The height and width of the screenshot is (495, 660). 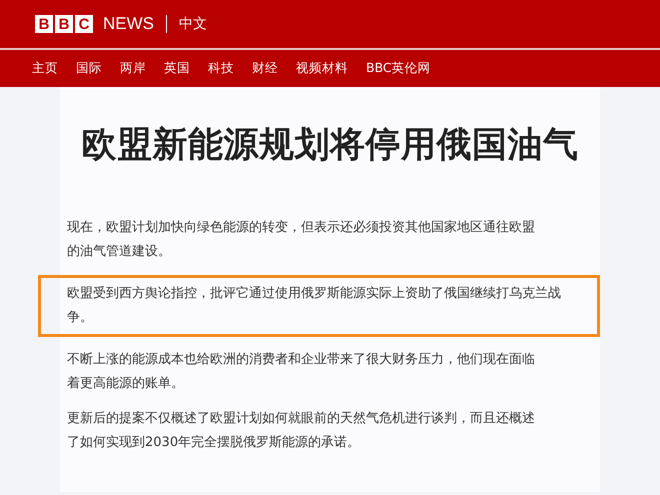 I want to click on nav-link: 科技, so click(x=221, y=68).